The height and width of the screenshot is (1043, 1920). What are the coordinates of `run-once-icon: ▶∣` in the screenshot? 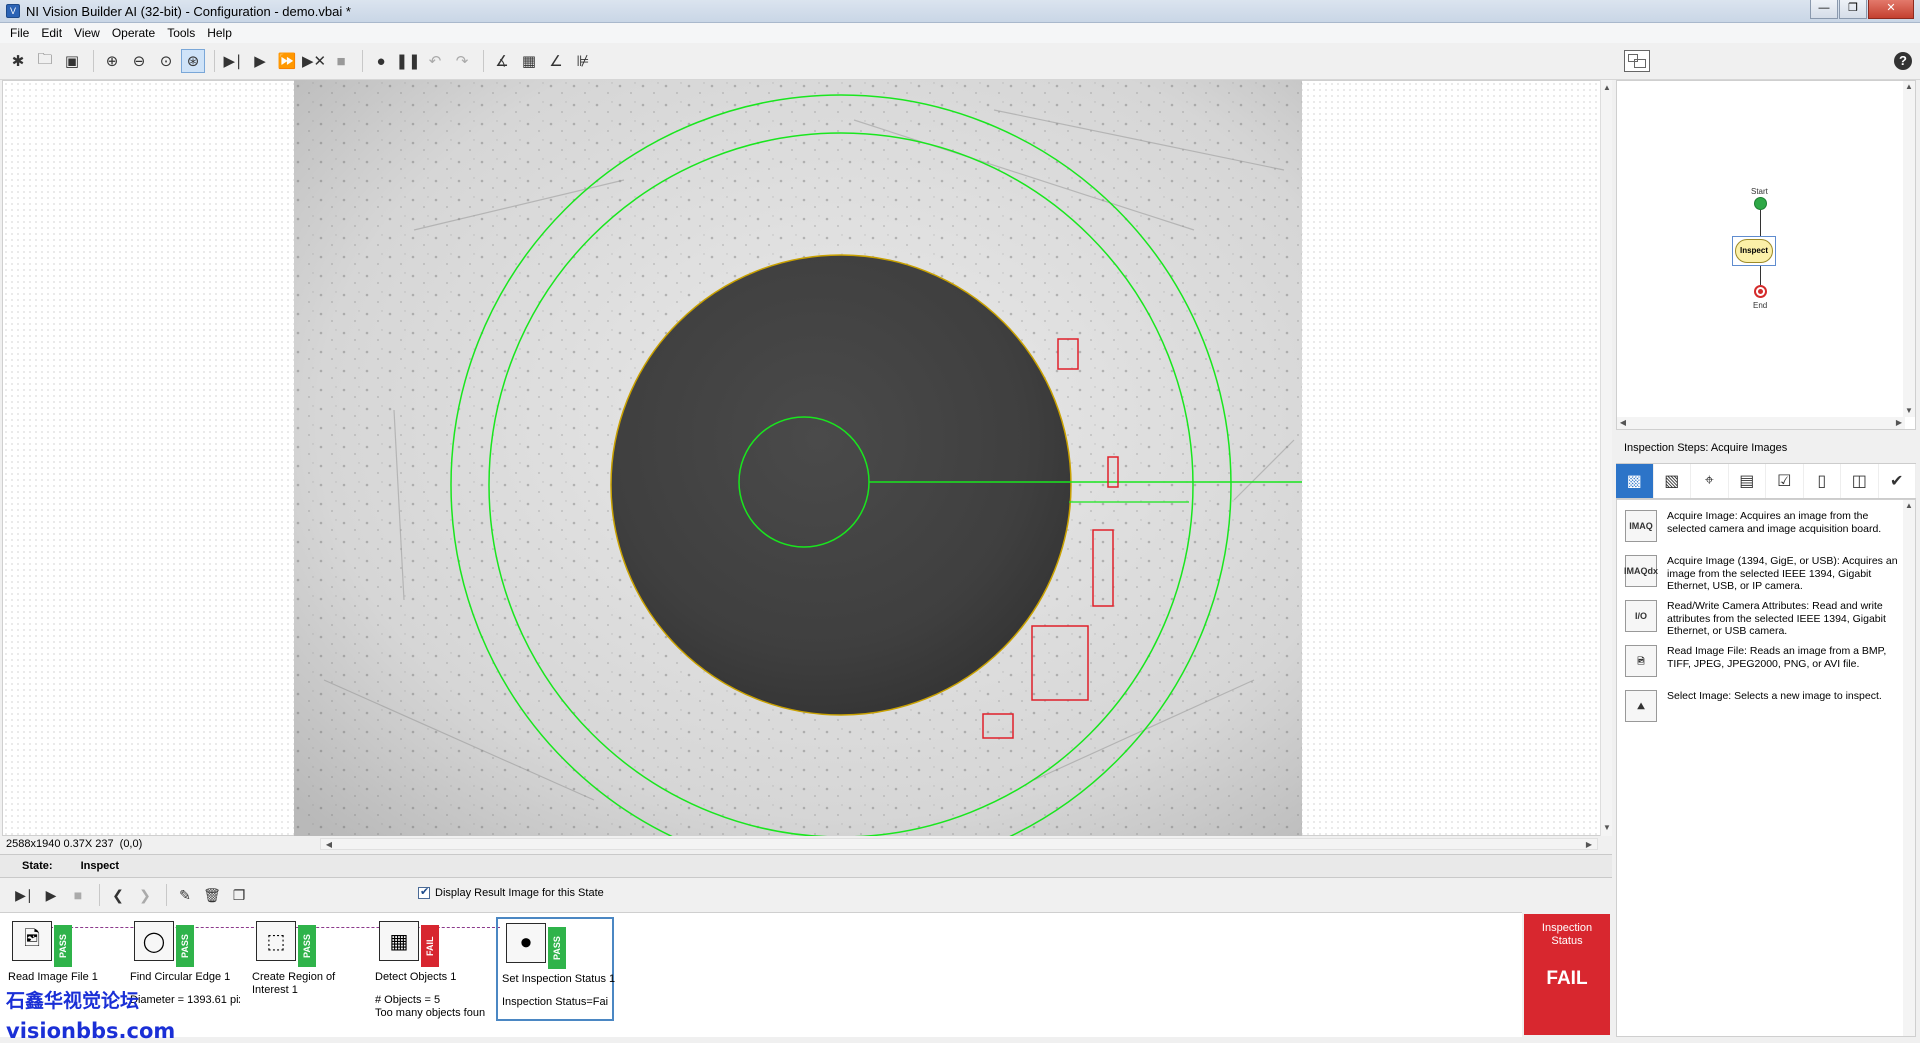 It's located at (233, 61).